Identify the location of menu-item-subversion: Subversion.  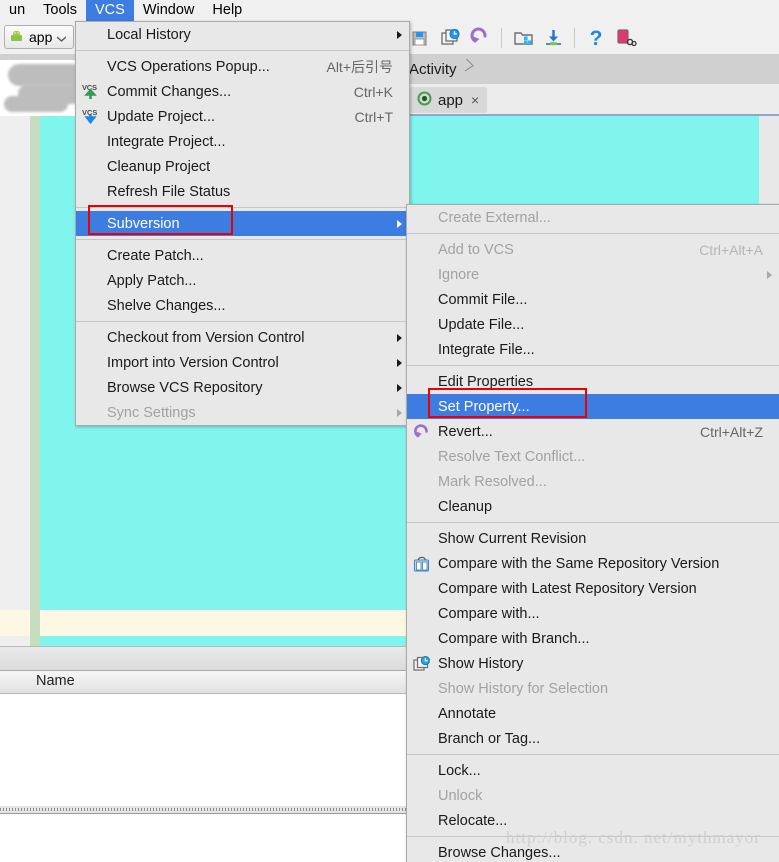
(242, 223).